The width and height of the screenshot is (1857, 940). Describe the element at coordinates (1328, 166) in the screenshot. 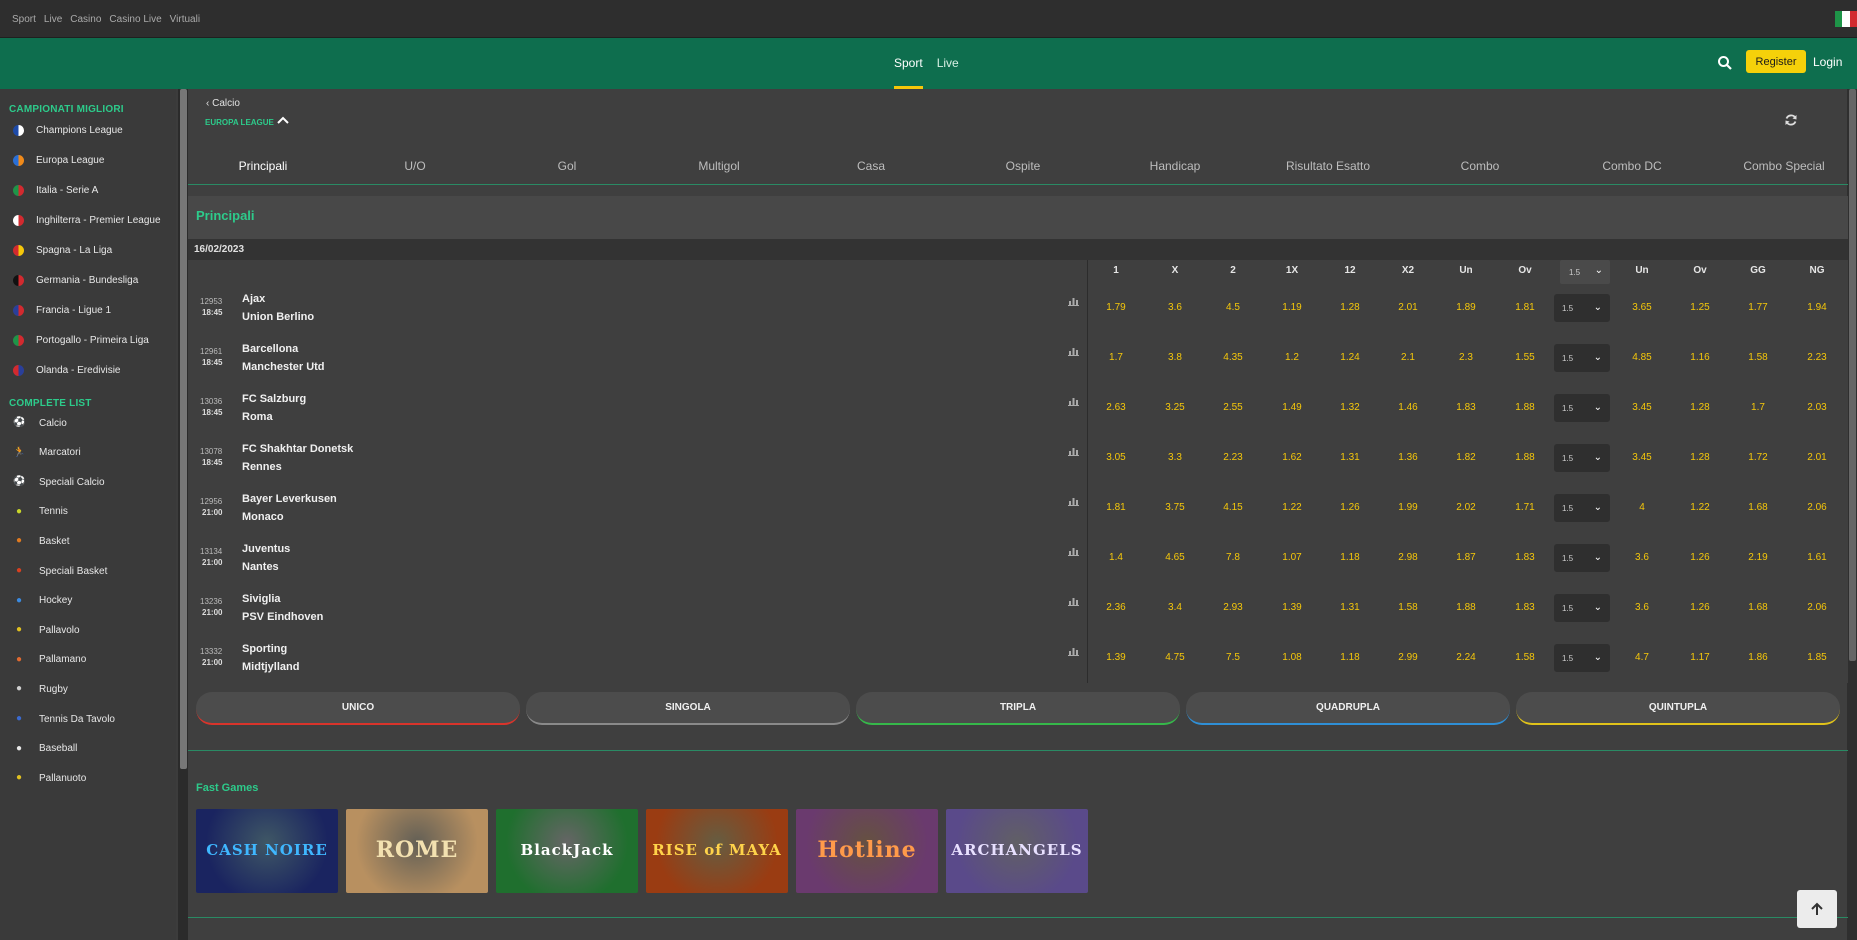

I see `market-tab: Risultato Esatto` at that location.